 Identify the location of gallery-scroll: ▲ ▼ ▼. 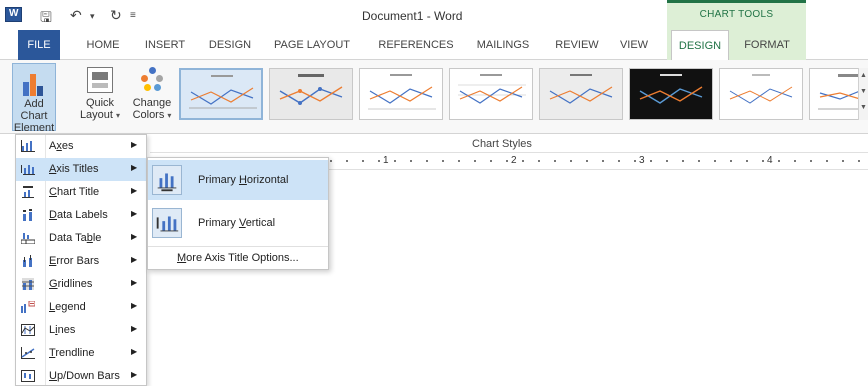
(863, 94).